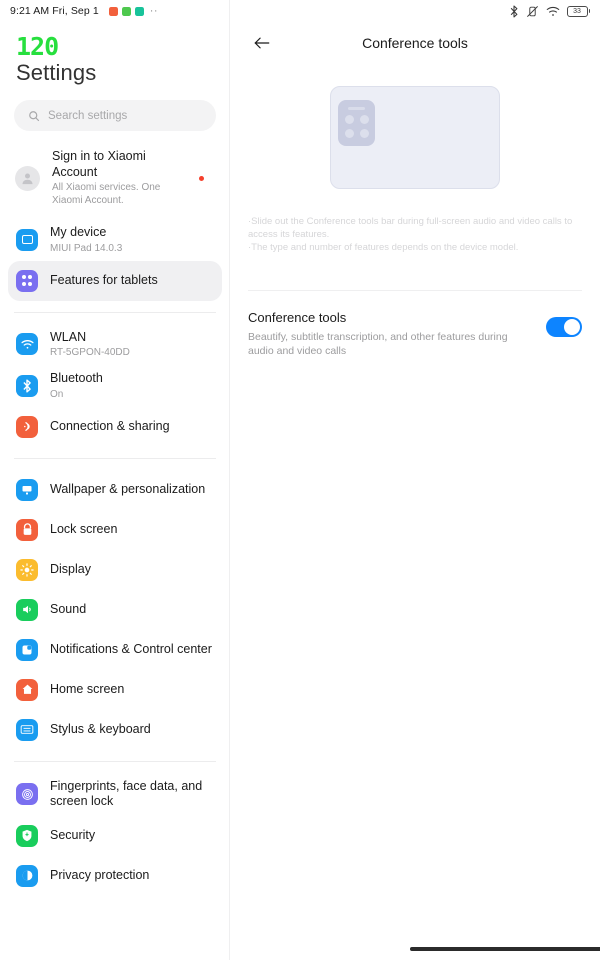 This screenshot has width=600, height=960. Describe the element at coordinates (70, 568) in the screenshot. I see `sidebar-label-display: Display` at that location.